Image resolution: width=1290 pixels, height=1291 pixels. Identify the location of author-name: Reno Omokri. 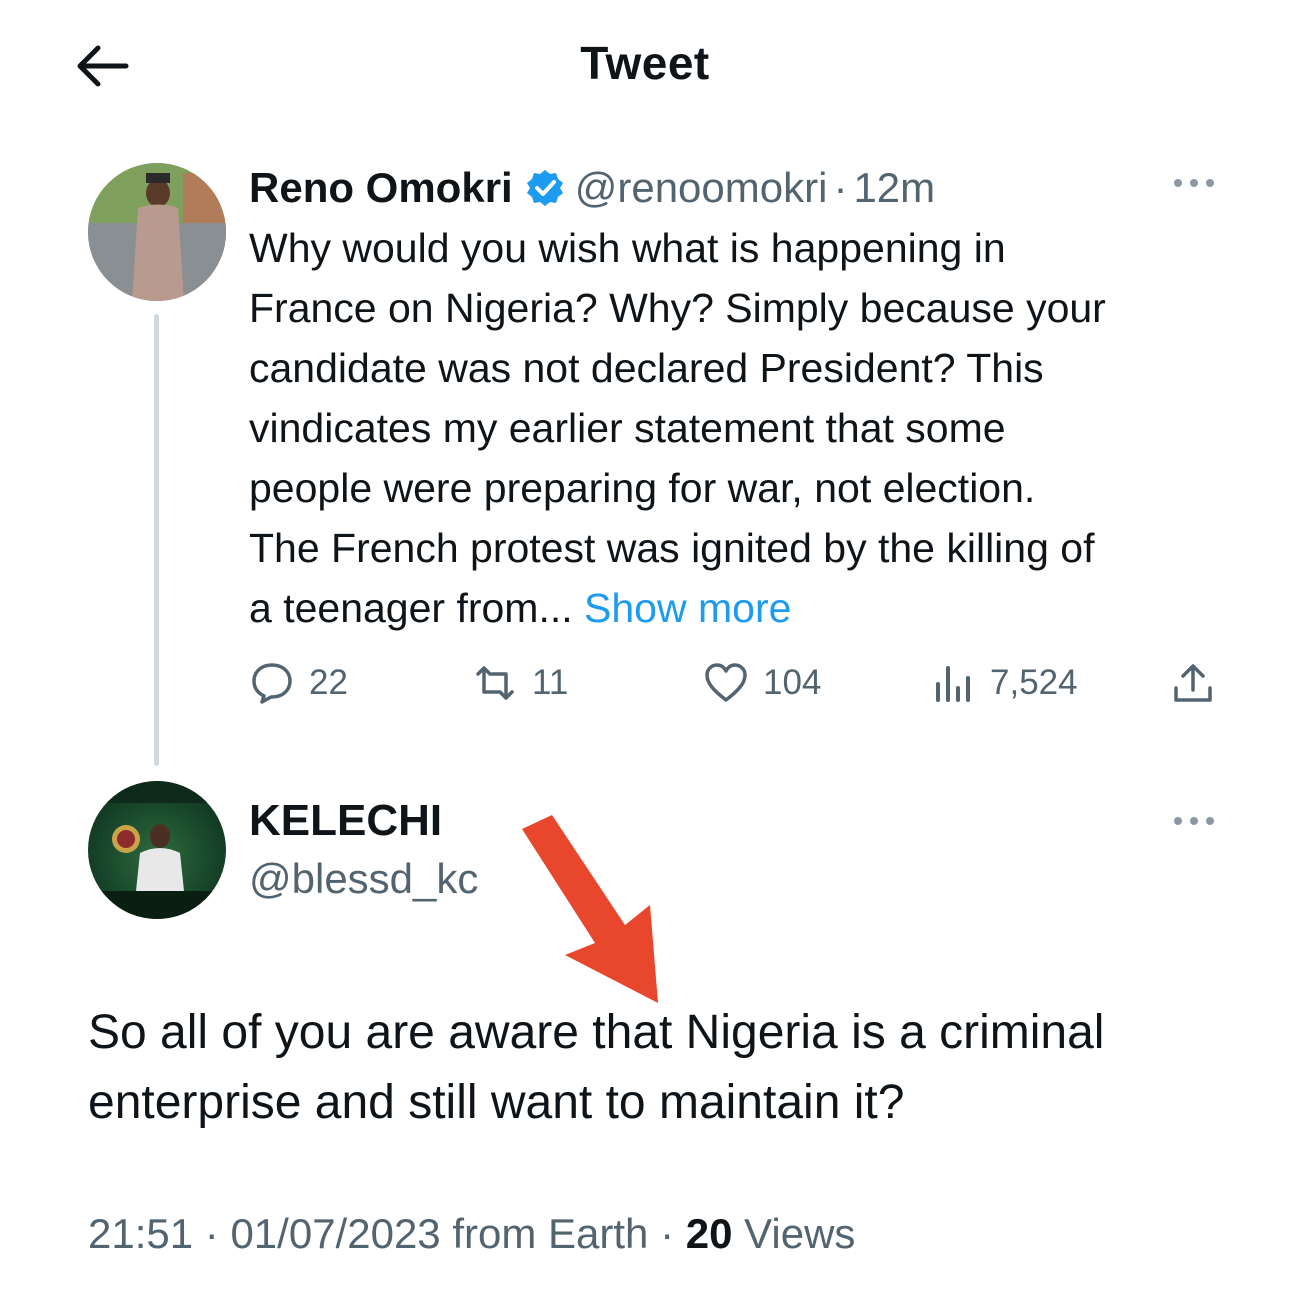
(381, 188).